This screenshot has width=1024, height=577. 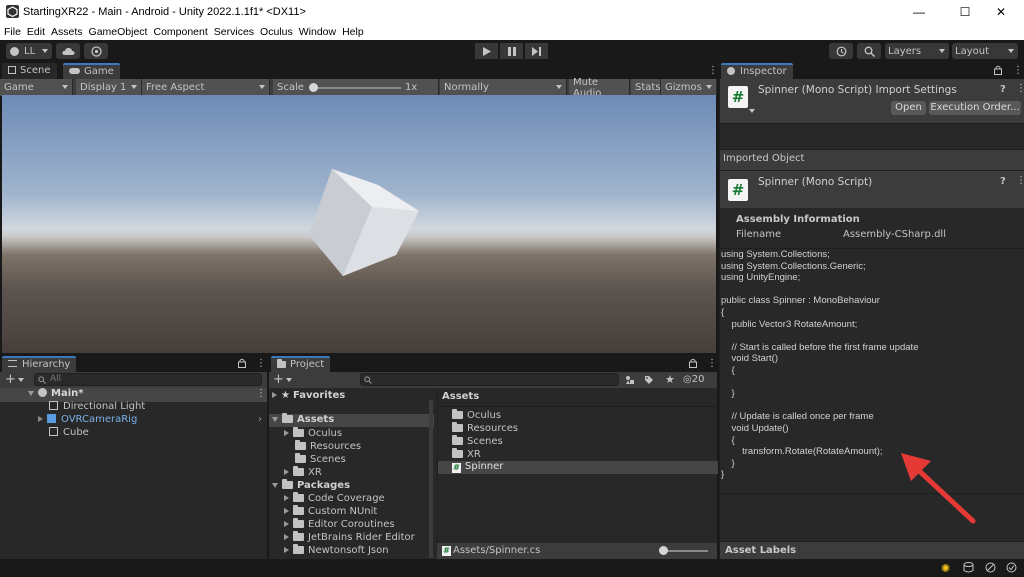 I want to click on tab-scene: Scene, so click(x=29, y=71).